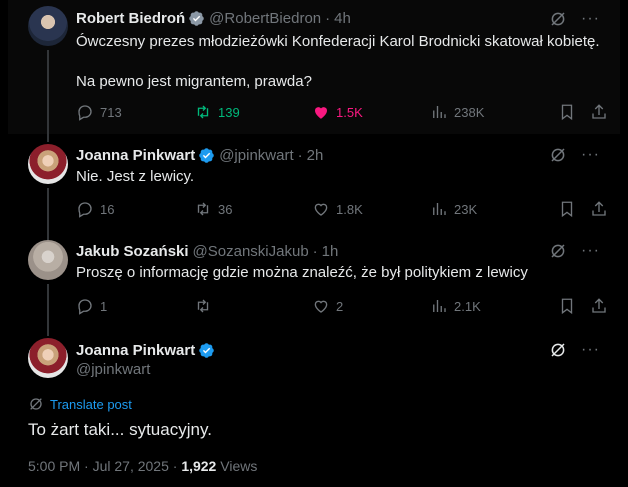  Describe the element at coordinates (130, 18) in the screenshot. I see `author-name: Robert Biedroń` at that location.